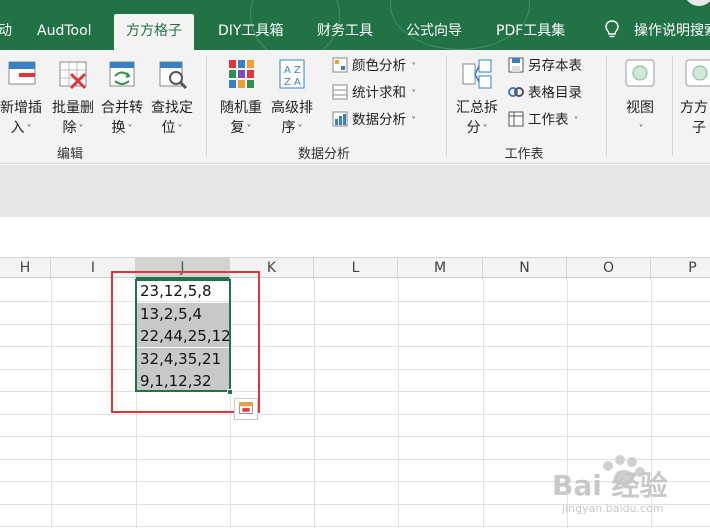 The height and width of the screenshot is (528, 710). What do you see at coordinates (379, 93) in the screenshot?
I see `stat-sum-label: 统计求和` at bounding box center [379, 93].